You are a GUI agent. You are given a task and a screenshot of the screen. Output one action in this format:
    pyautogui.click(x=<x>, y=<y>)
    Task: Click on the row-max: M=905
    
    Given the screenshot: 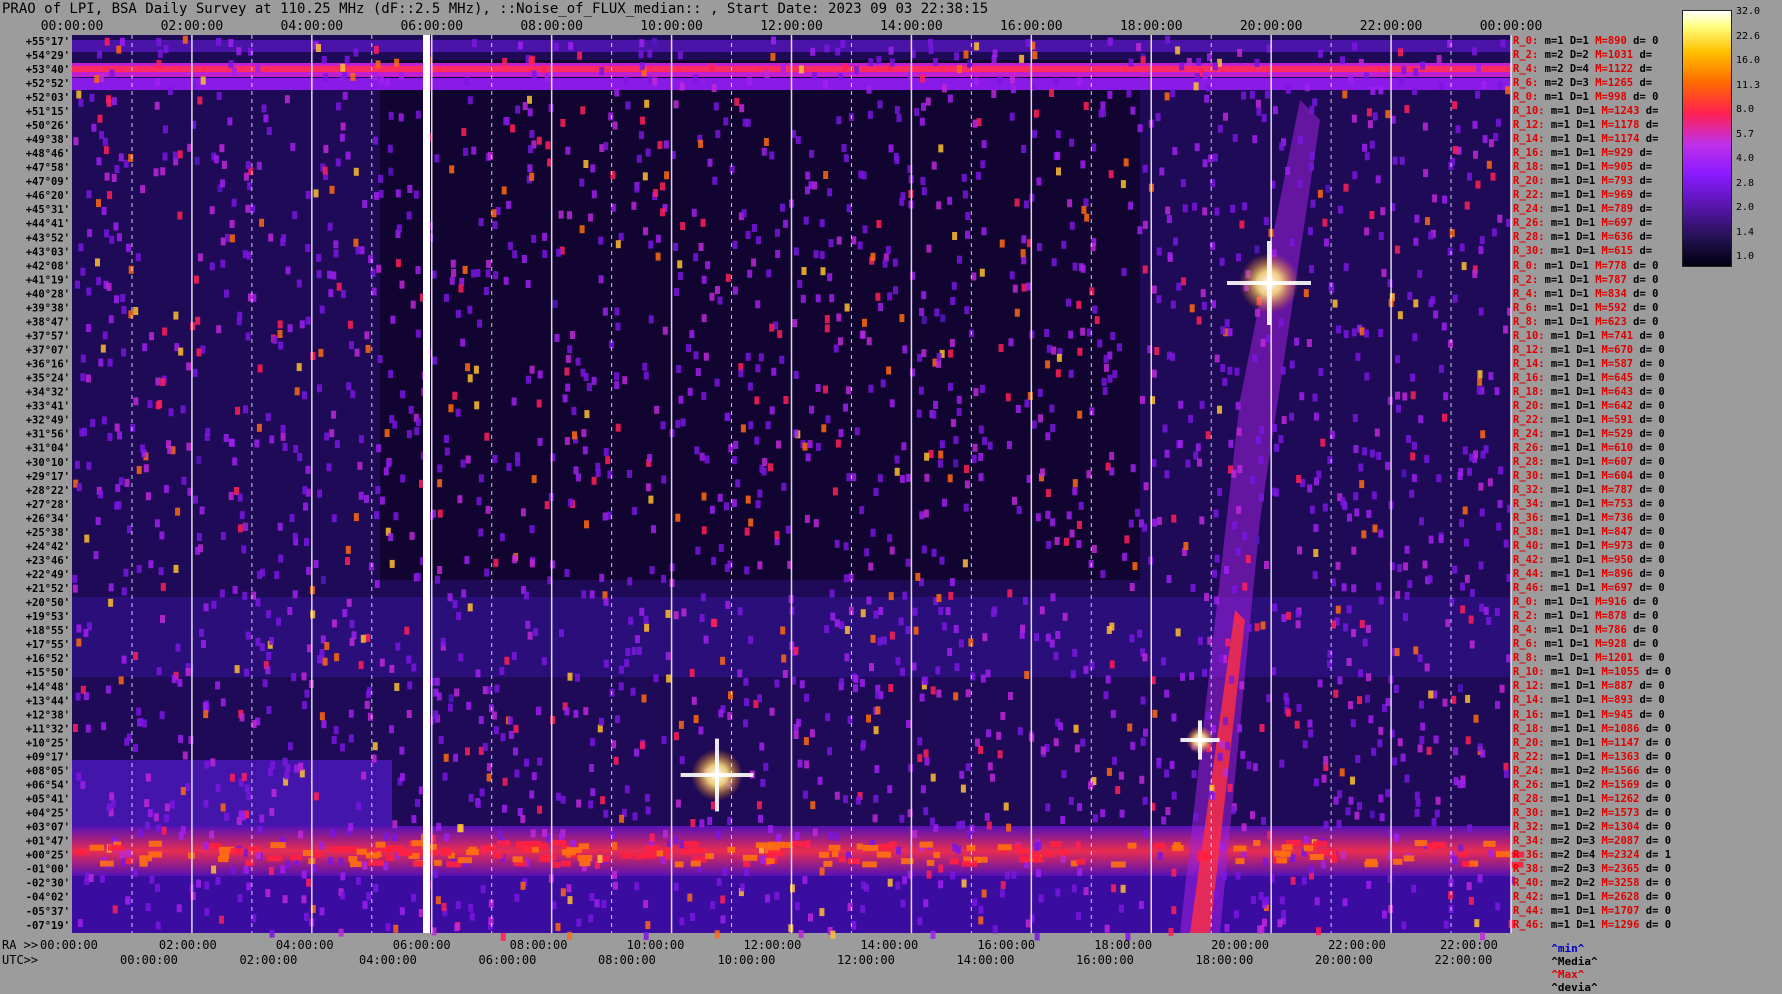 What is the action you would take?
    pyautogui.click(x=1617, y=167)
    